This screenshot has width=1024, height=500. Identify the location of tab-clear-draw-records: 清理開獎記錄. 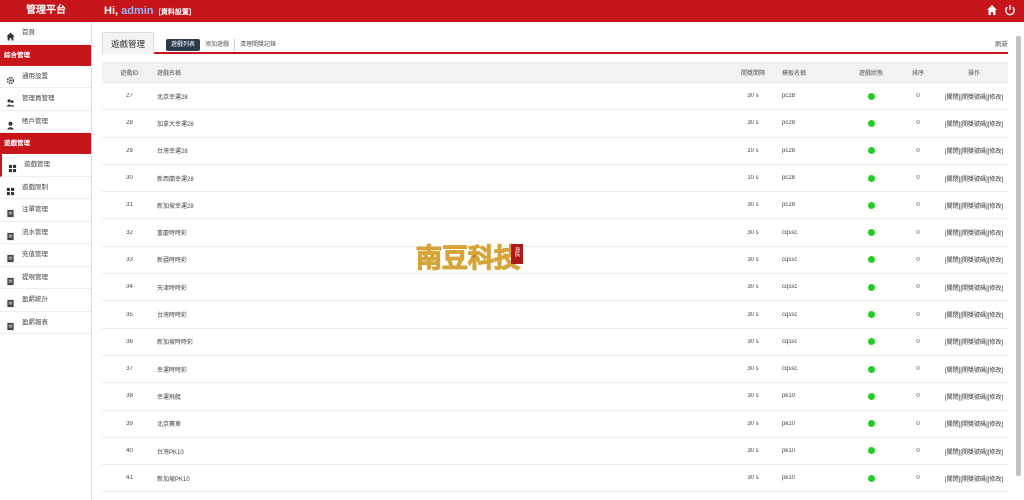
(257, 45).